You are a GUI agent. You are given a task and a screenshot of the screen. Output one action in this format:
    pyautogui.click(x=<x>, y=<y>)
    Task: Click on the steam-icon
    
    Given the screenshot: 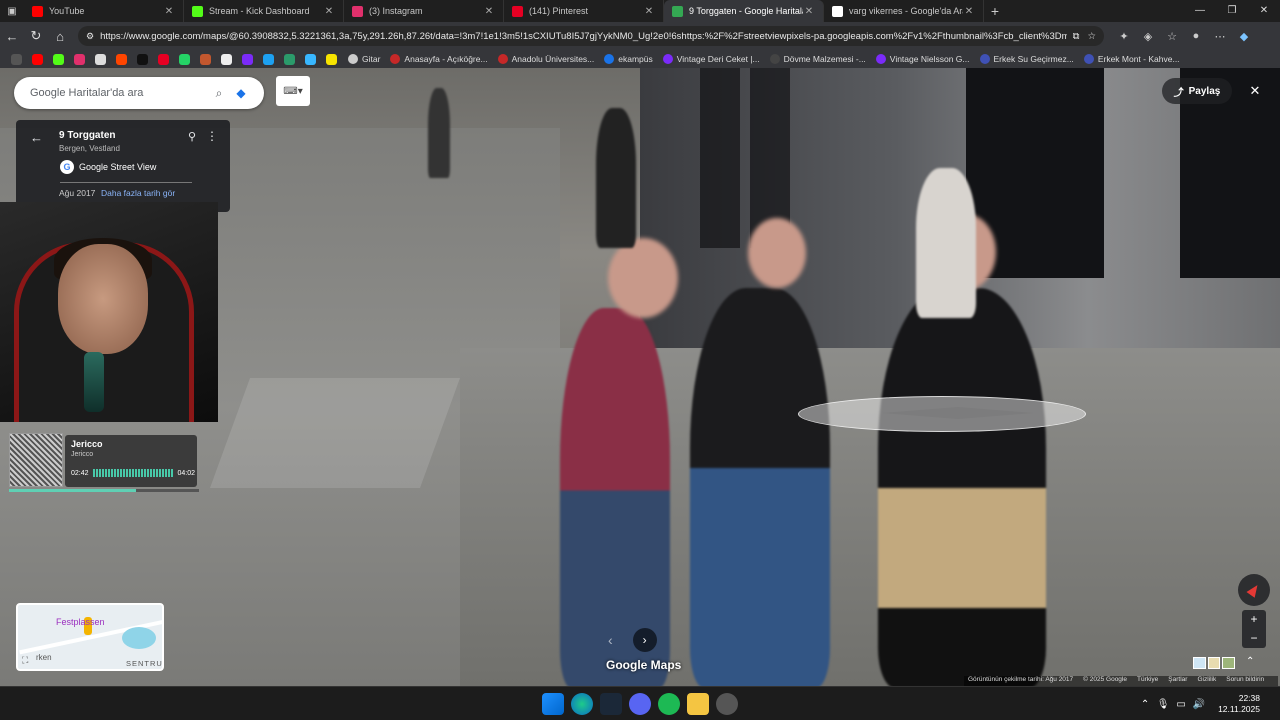 What is the action you would take?
    pyautogui.click(x=610, y=704)
    